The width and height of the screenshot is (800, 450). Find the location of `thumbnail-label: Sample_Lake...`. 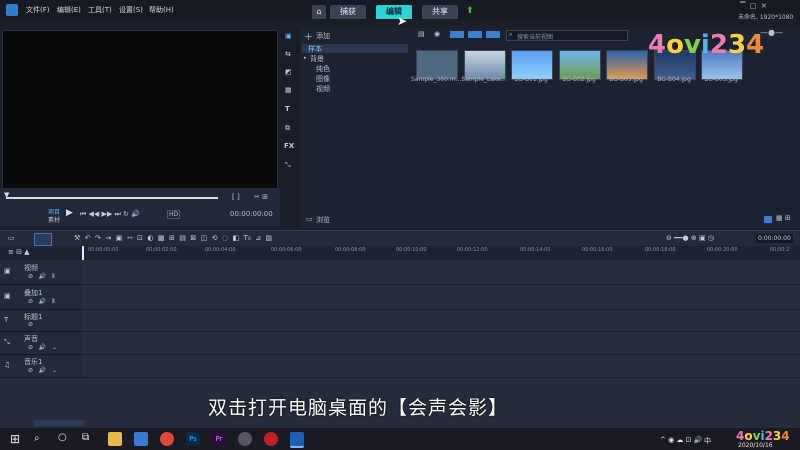

thumbnail-label: Sample_Lake... is located at coordinates (484, 79).